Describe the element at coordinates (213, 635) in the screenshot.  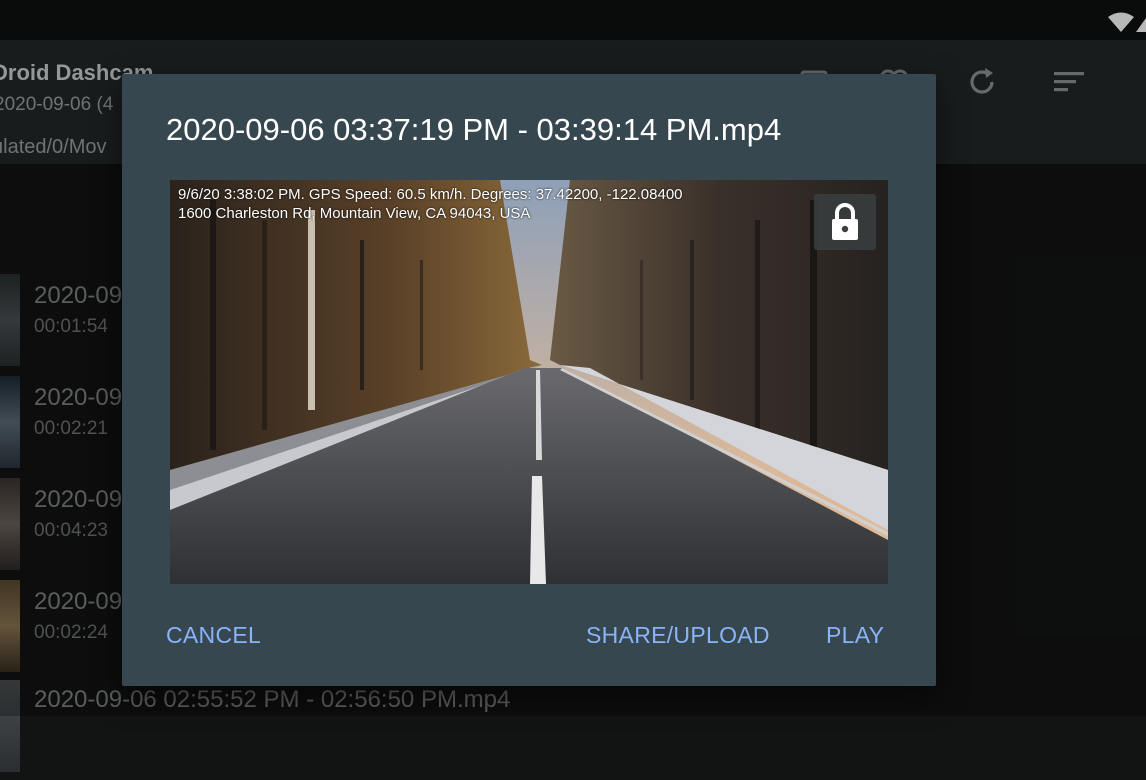
I see `cancel-button: CANCEL` at that location.